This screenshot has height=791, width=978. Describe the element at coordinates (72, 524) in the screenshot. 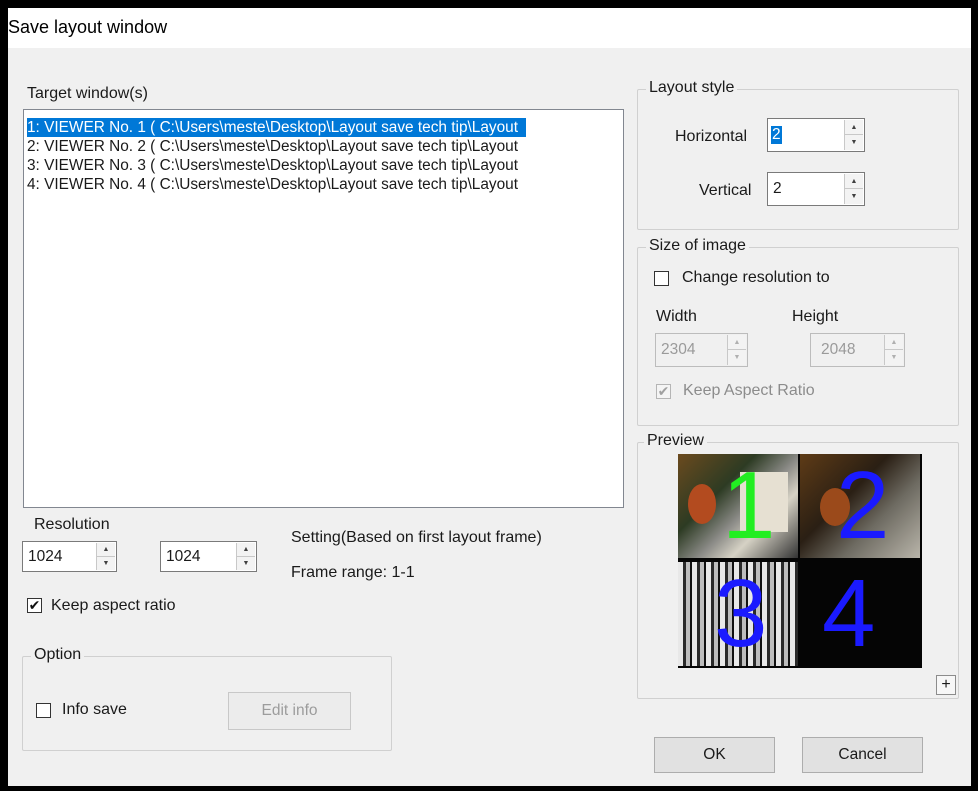

I see `resolution-label: Resolution` at that location.